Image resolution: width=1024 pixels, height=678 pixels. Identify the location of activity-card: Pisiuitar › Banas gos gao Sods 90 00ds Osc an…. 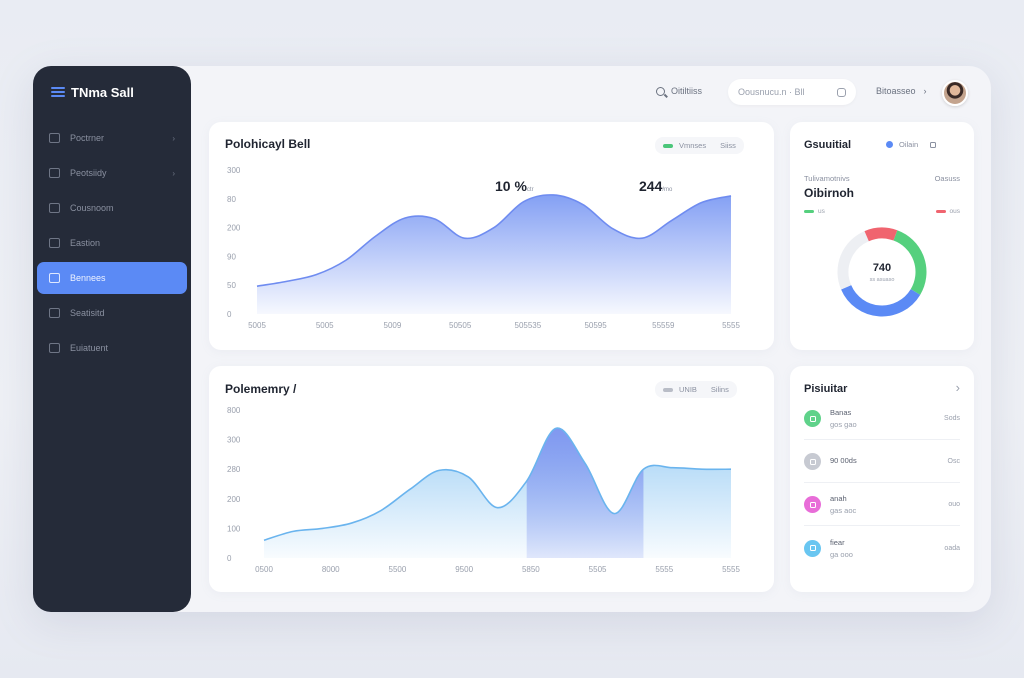
(882, 479).